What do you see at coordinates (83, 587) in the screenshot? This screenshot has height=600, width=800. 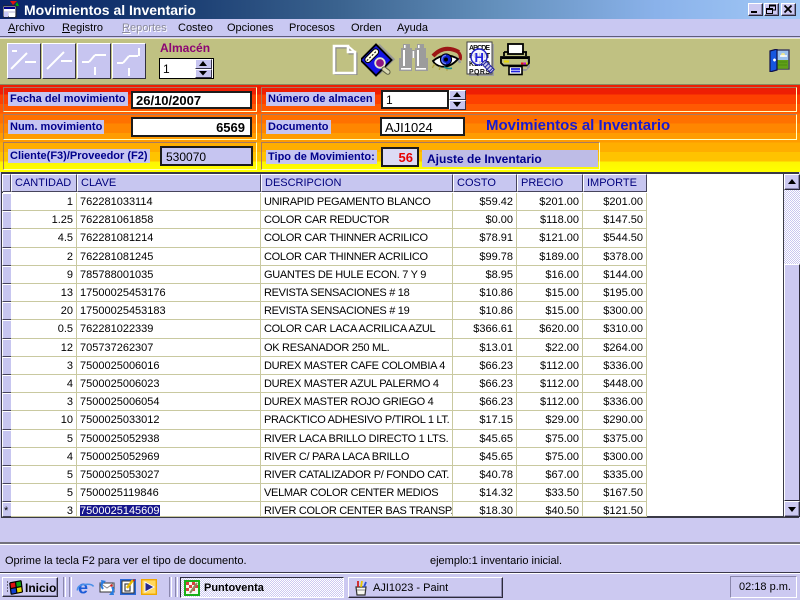 I see `svg-text: e` at bounding box center [83, 587].